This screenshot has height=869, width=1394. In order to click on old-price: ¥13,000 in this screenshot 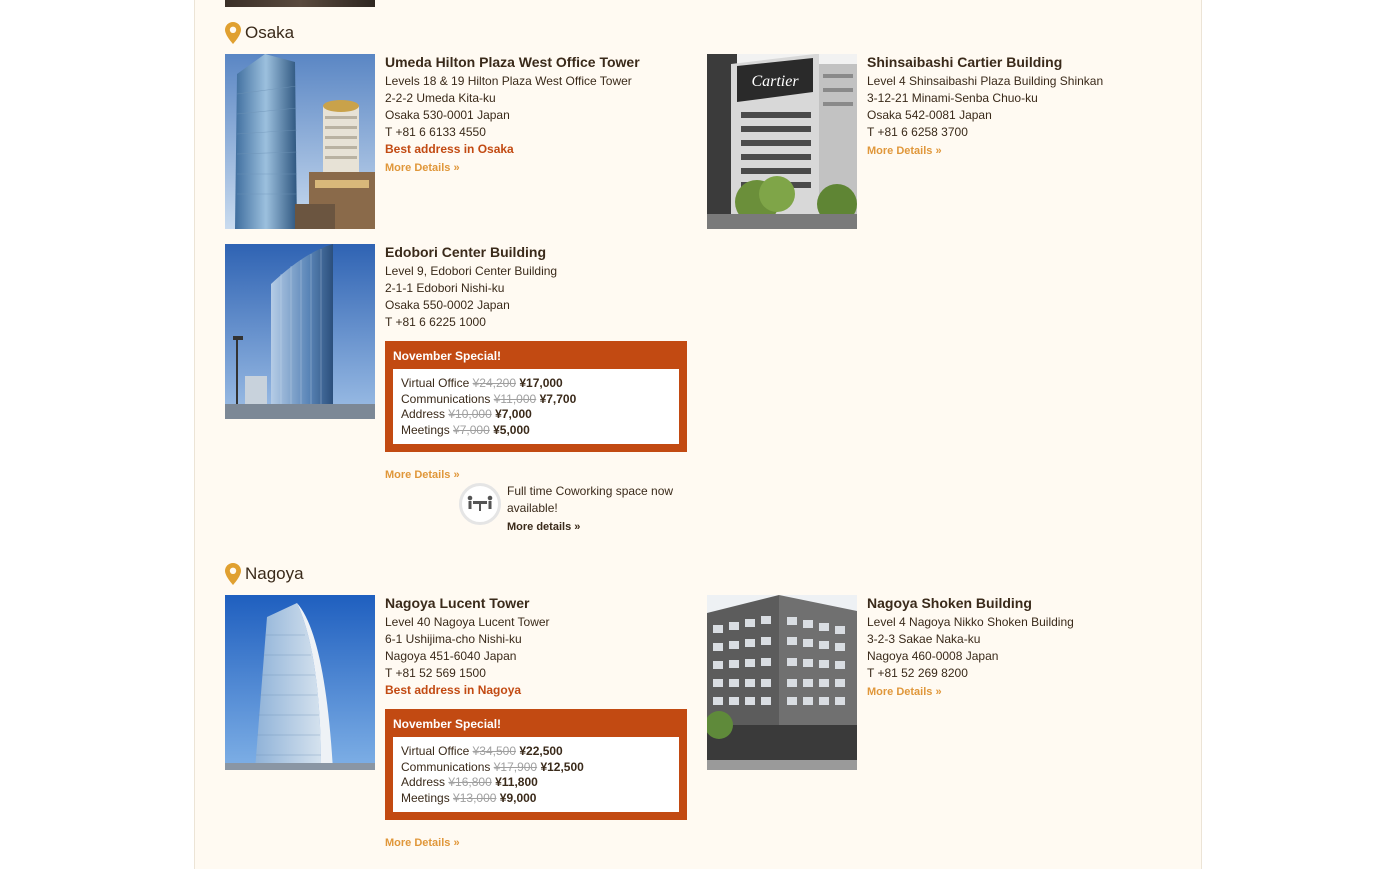, I will do `click(475, 797)`.